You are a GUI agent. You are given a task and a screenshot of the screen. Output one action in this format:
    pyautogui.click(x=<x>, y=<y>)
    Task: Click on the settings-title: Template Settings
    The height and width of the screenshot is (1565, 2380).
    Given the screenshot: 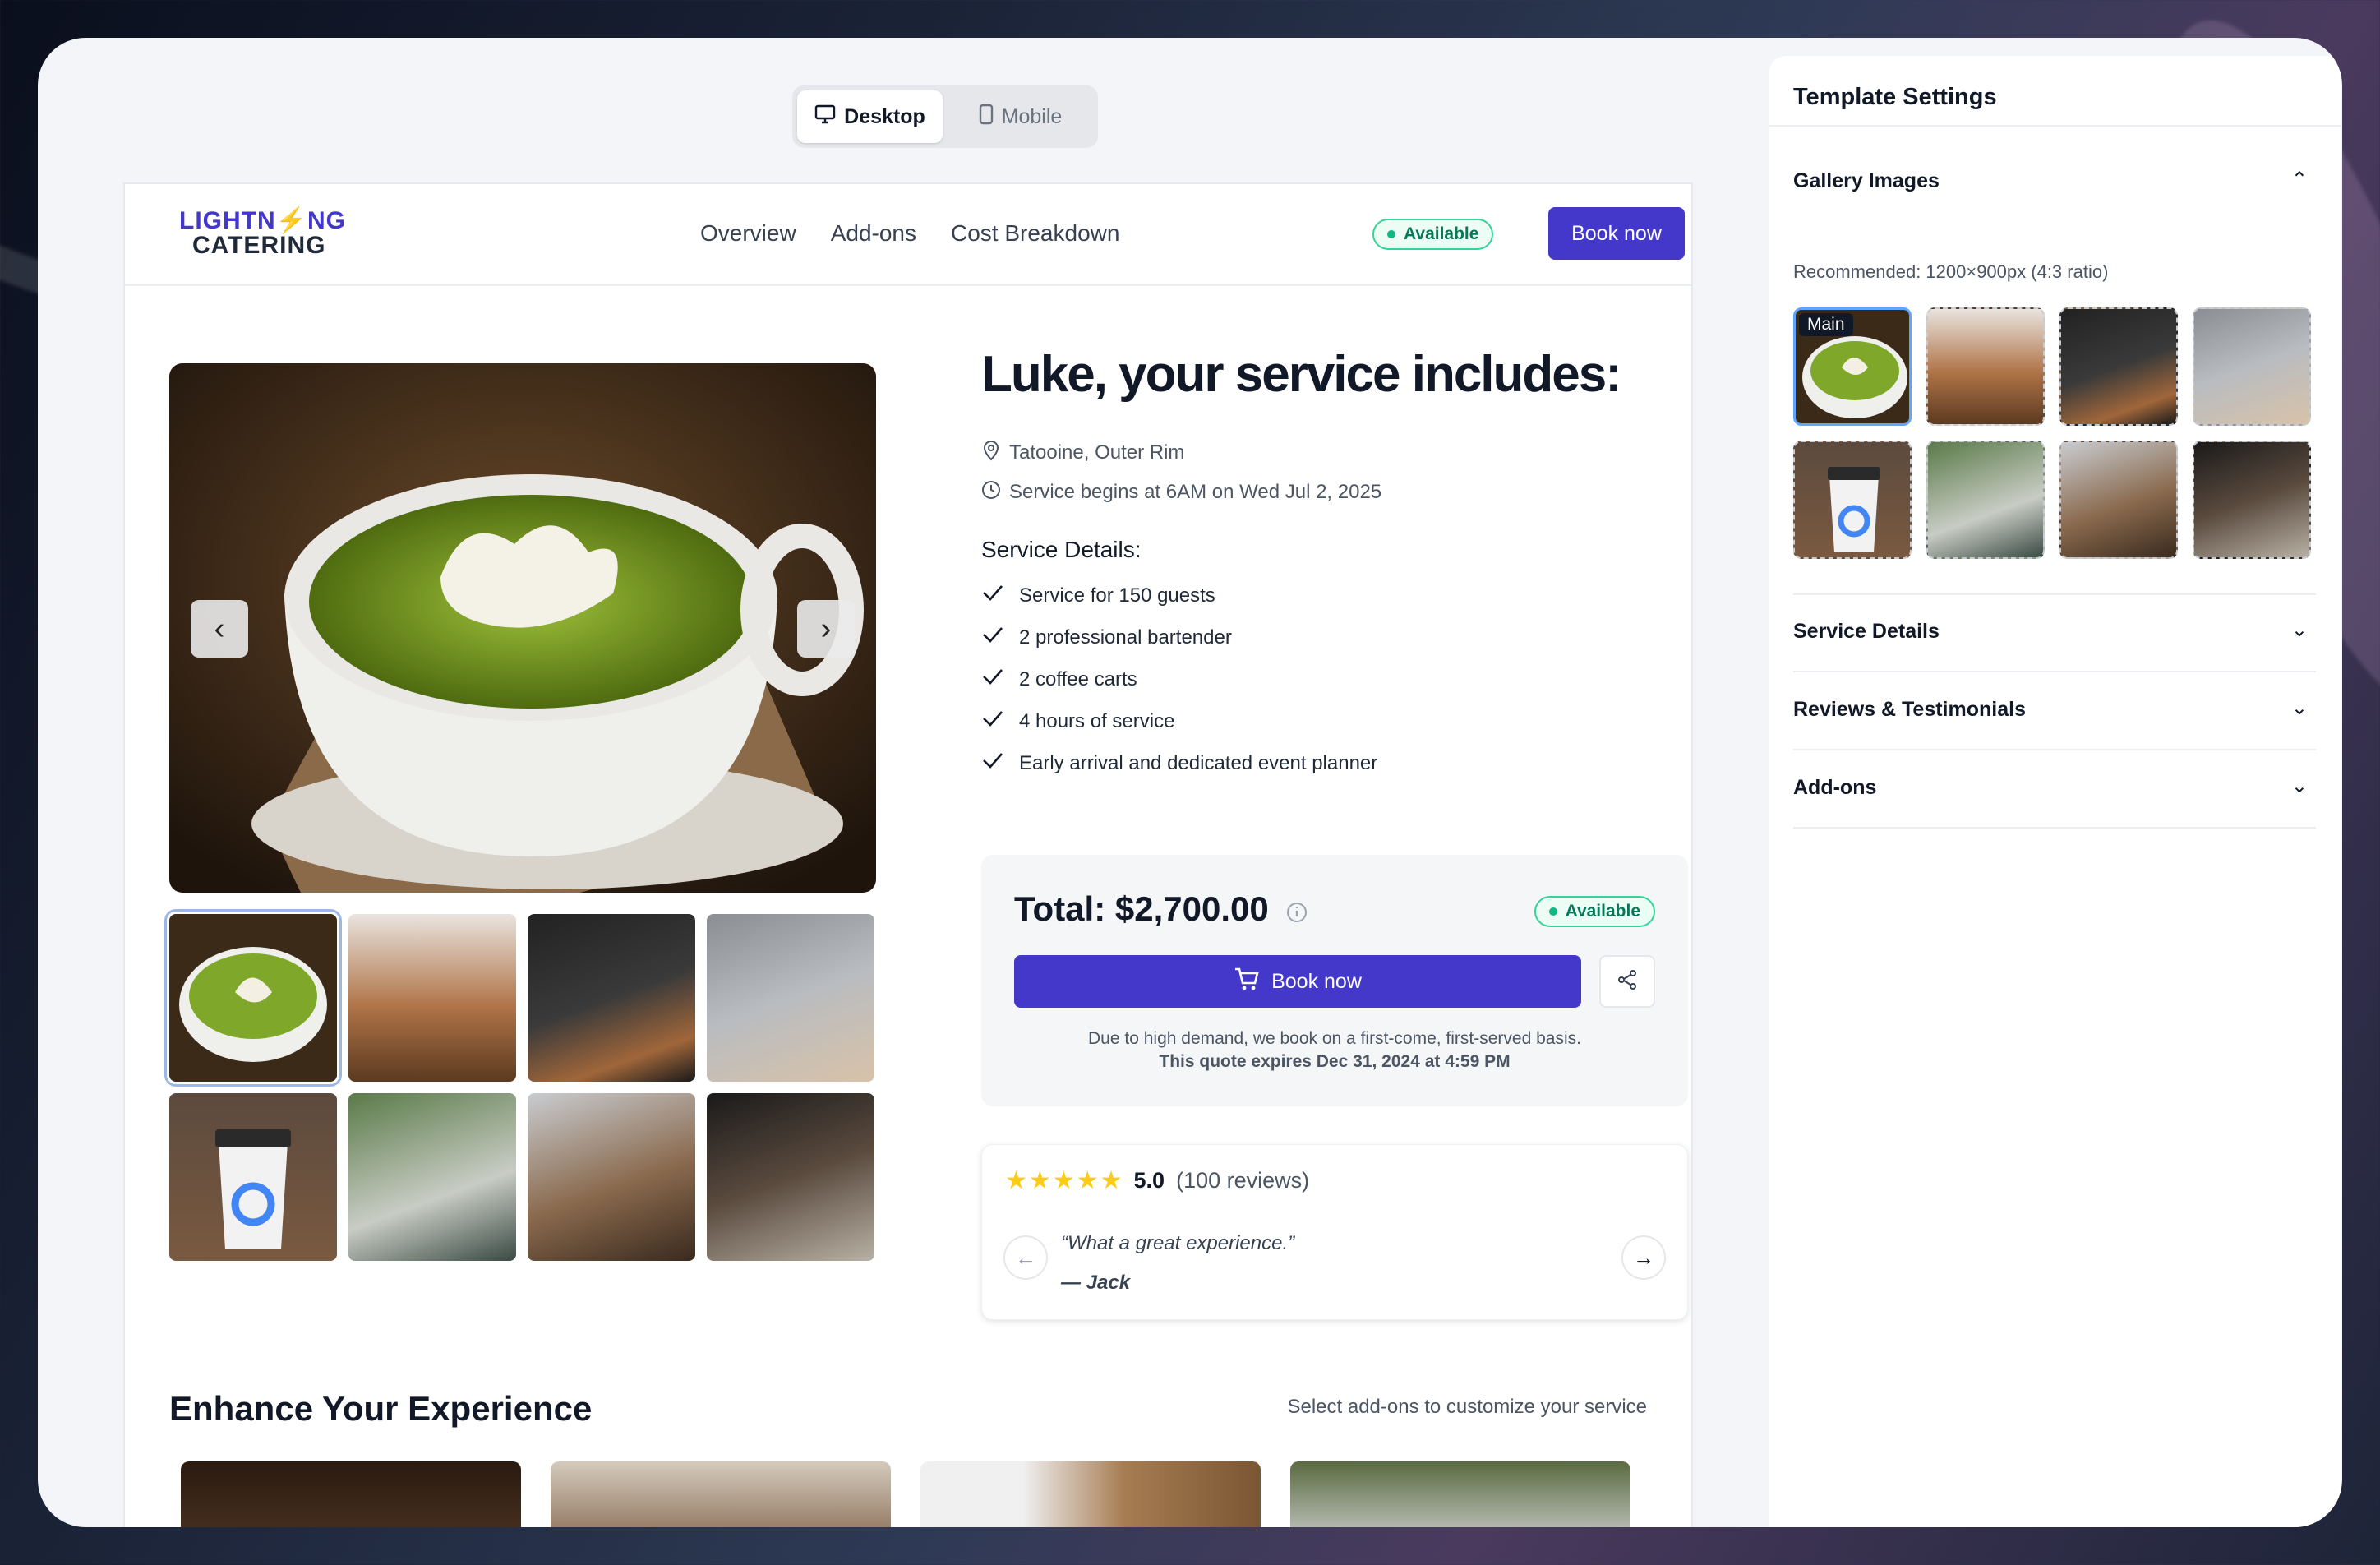 What is the action you would take?
    pyautogui.click(x=1895, y=97)
    